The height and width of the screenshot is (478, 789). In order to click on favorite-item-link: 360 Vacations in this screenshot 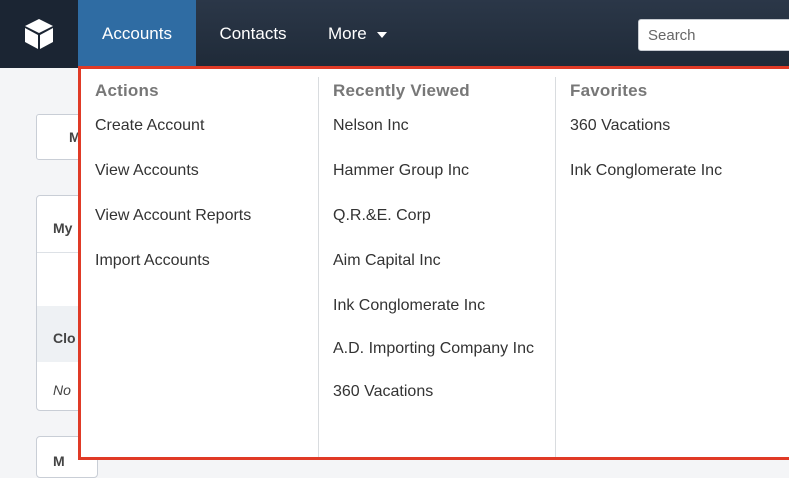, I will do `click(672, 126)`.